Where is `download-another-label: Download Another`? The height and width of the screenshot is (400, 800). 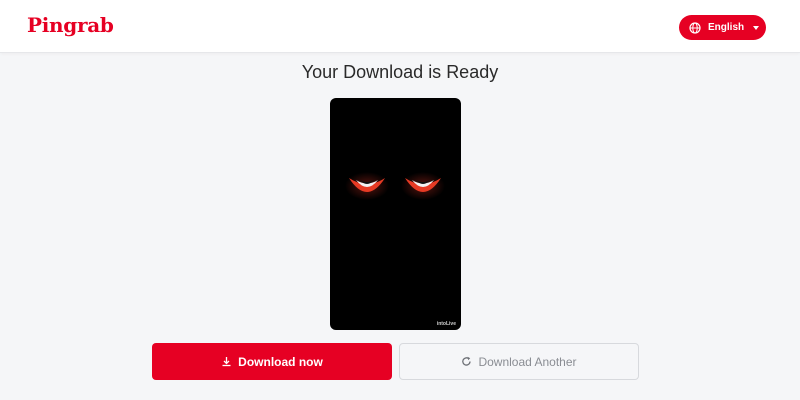 download-another-label: Download Another is located at coordinates (527, 361).